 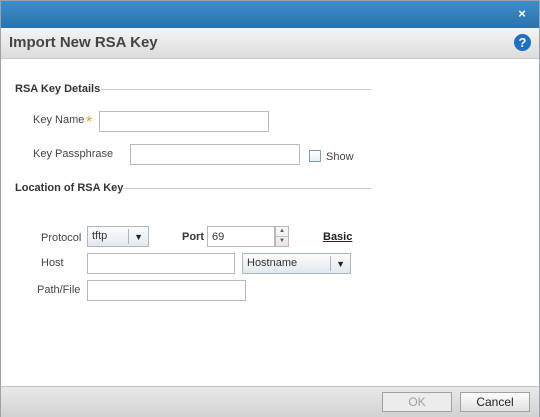 What do you see at coordinates (282, 241) in the screenshot?
I see `triangle-down-icon: ▼` at bounding box center [282, 241].